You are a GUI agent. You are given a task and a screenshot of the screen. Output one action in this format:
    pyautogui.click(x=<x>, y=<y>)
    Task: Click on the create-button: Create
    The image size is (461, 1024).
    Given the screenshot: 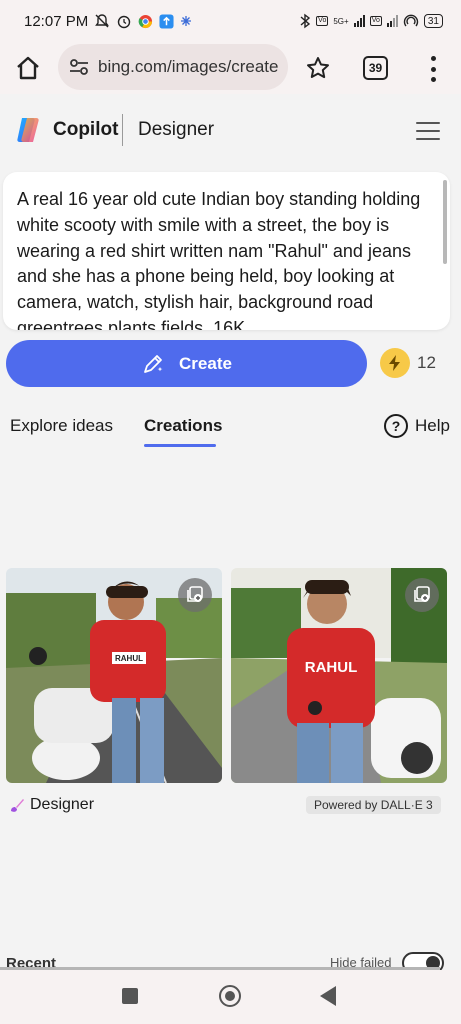 What is the action you would take?
    pyautogui.click(x=186, y=363)
    